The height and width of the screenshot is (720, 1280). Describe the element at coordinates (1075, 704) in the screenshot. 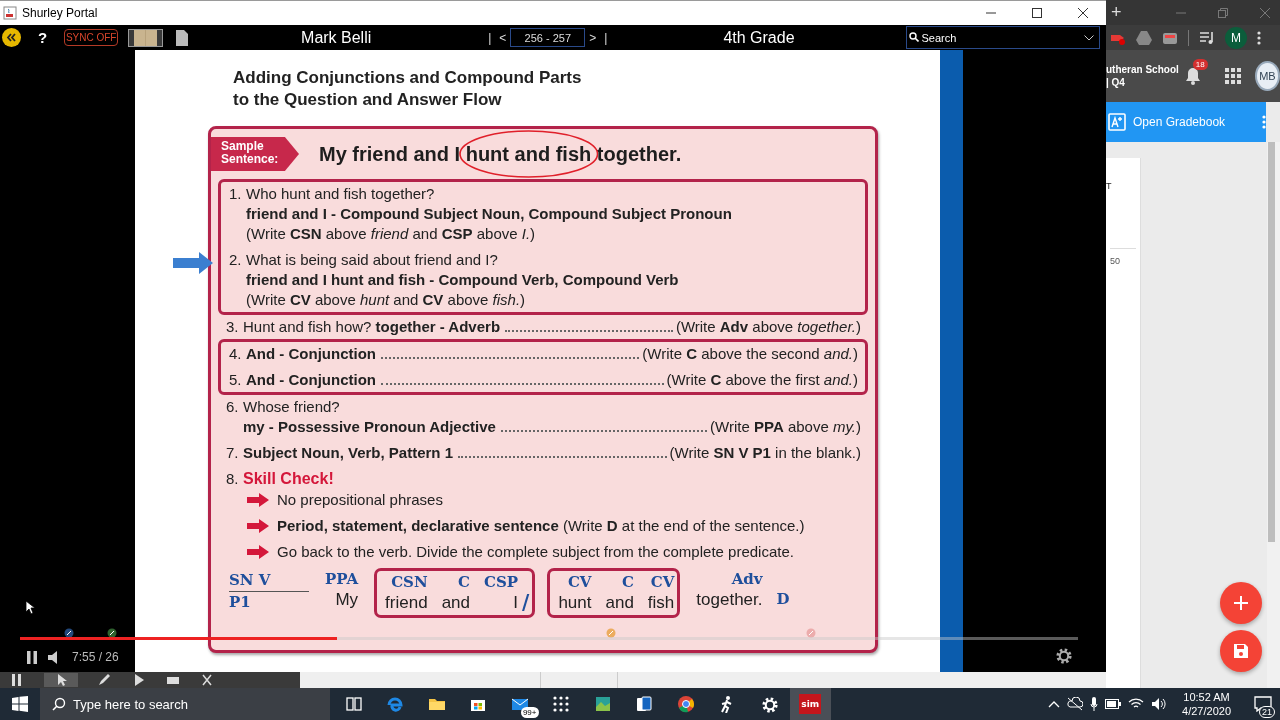

I see `network-off-icon` at that location.